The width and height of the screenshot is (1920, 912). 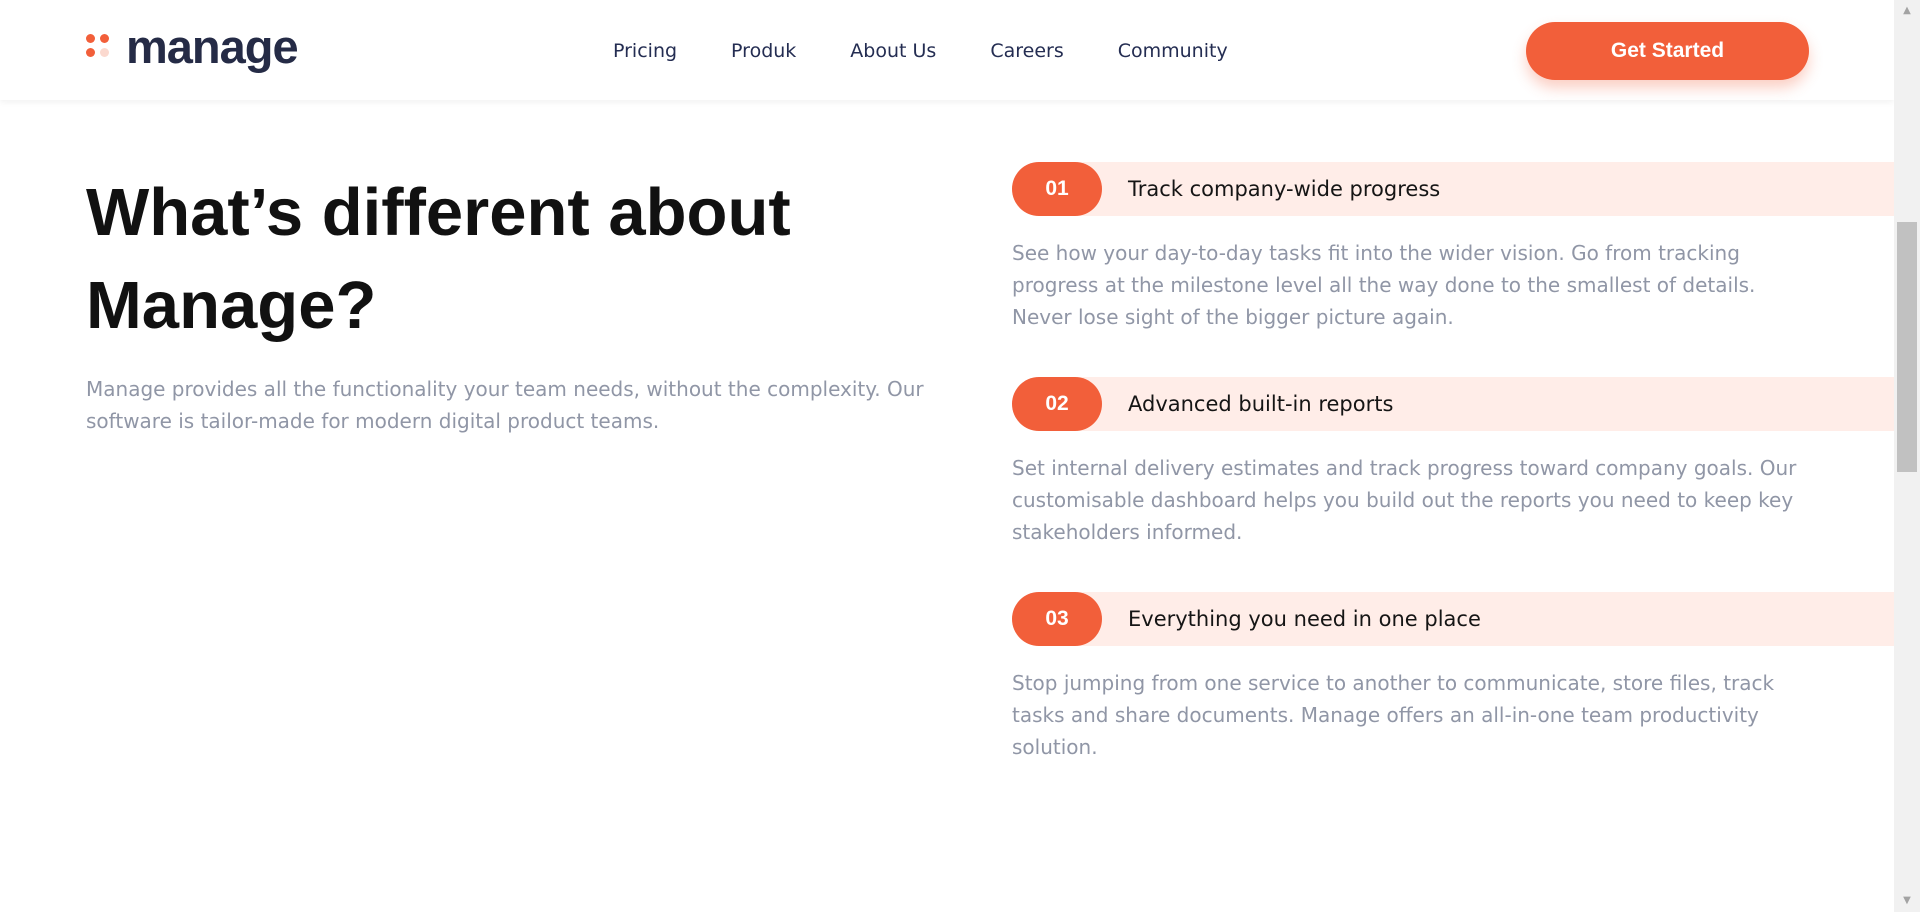 What do you see at coordinates (763, 51) in the screenshot?
I see `nav-link-produk: Produk` at bounding box center [763, 51].